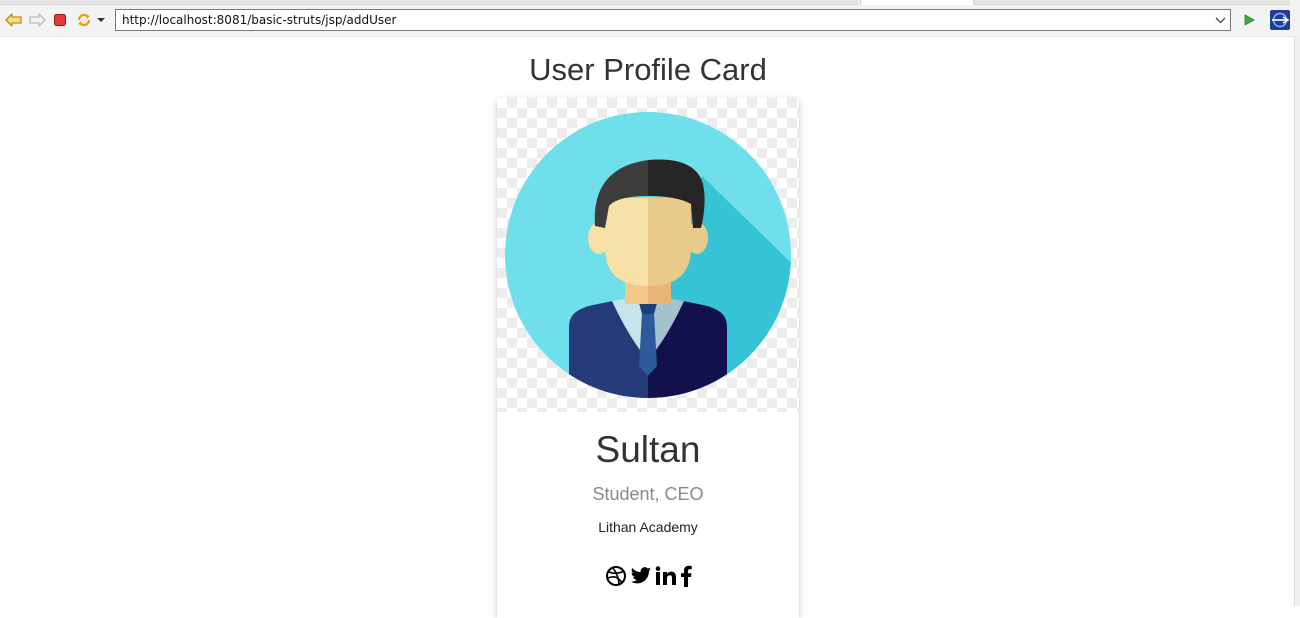 Image resolution: width=1300 pixels, height=618 pixels. What do you see at coordinates (917, 2) in the screenshot?
I see `tab-active` at bounding box center [917, 2].